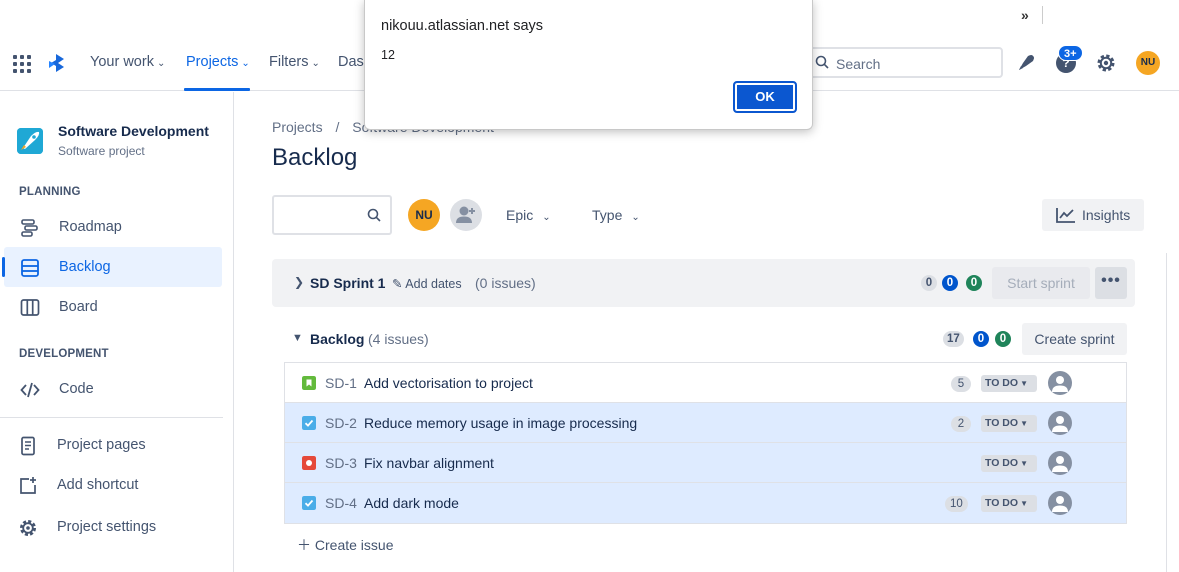 The height and width of the screenshot is (572, 1179). What do you see at coordinates (1074, 339) in the screenshot?
I see `create-sprint-button: Create sprint` at bounding box center [1074, 339].